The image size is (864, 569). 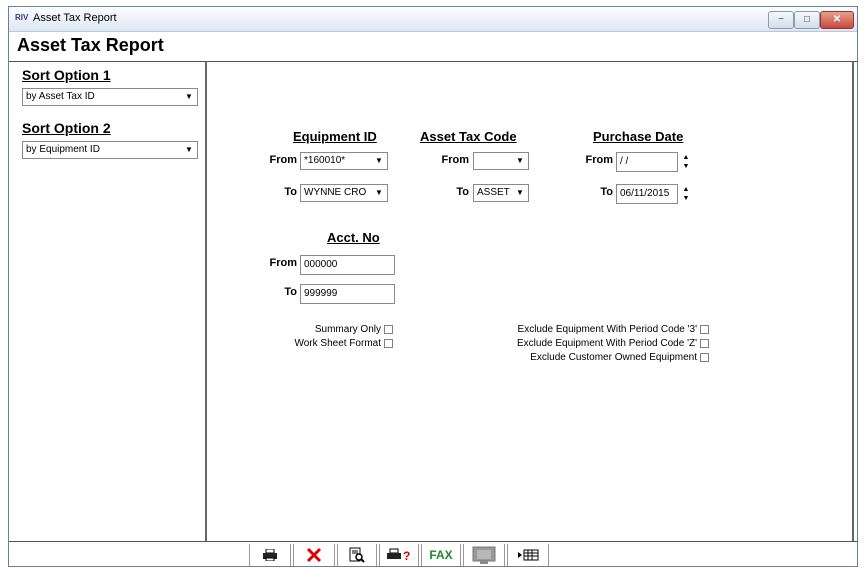 What do you see at coordinates (75, 18) in the screenshot?
I see `window-title: Asset Tax Report` at bounding box center [75, 18].